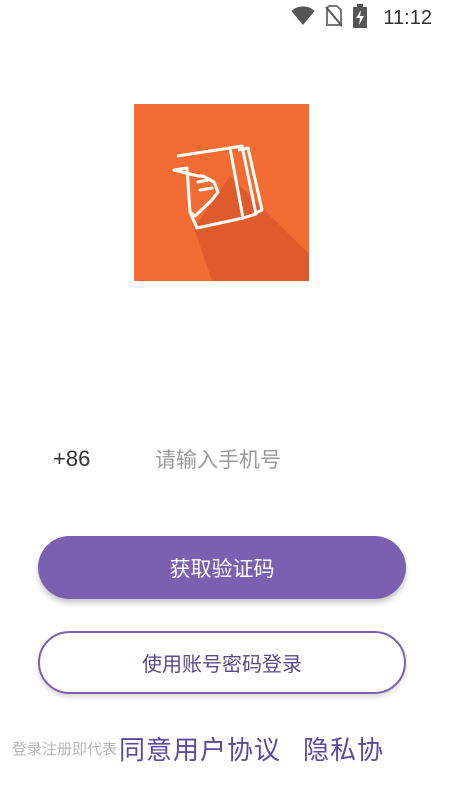 The image size is (450, 799). Describe the element at coordinates (407, 17) in the screenshot. I see `status-time: 11:12` at that location.